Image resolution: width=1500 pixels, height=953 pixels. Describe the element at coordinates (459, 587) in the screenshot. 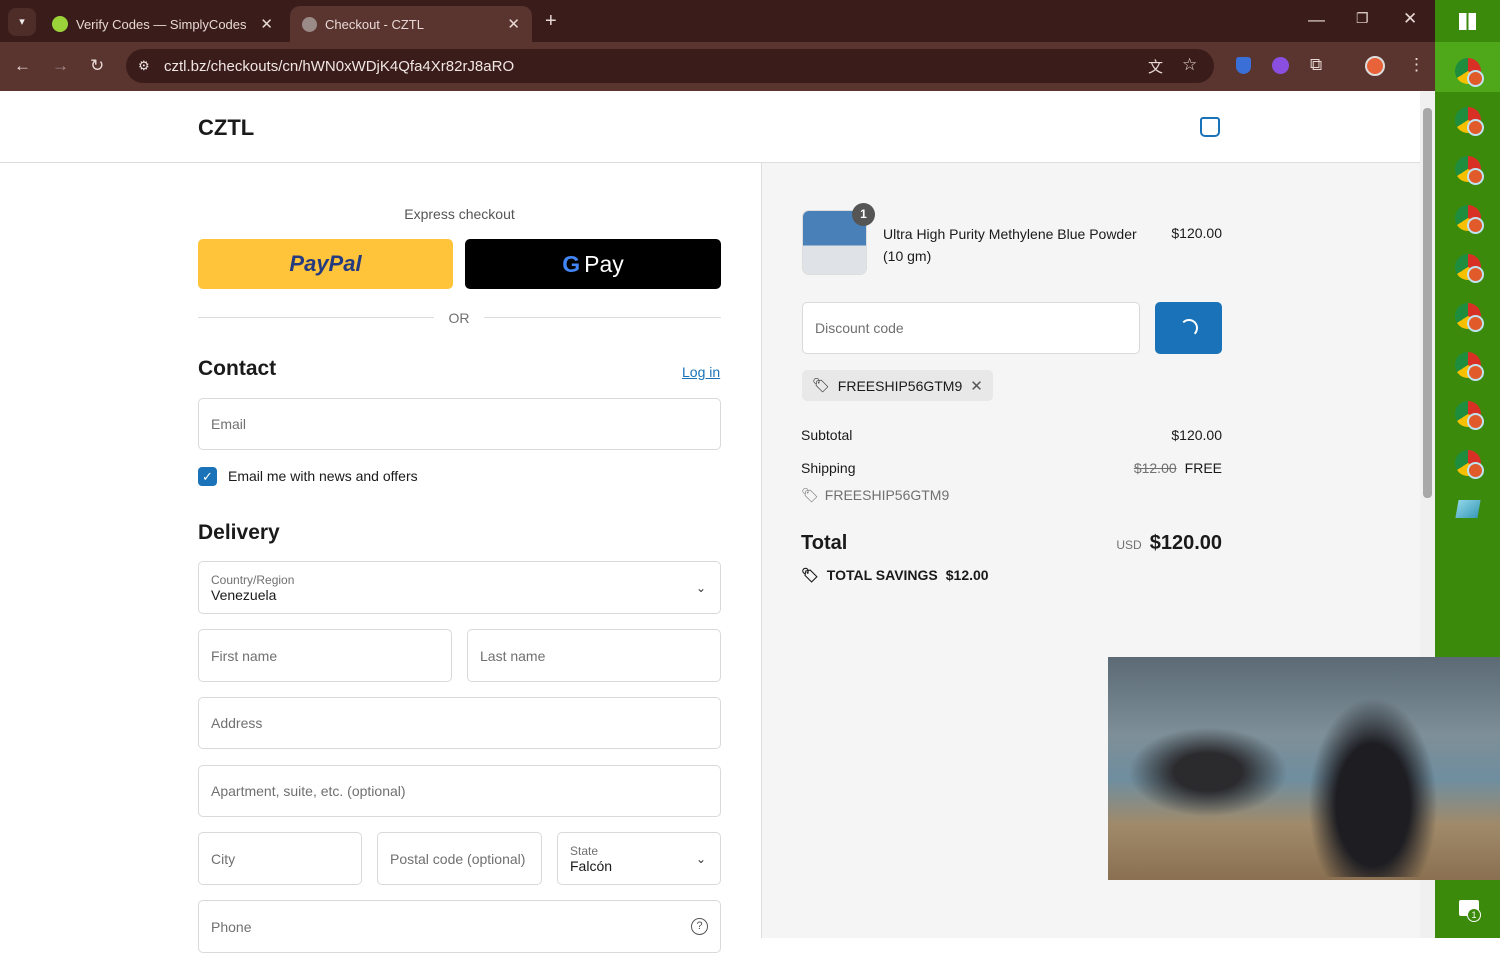

I see `country-select: Country/Region Venezuela ⌄` at that location.